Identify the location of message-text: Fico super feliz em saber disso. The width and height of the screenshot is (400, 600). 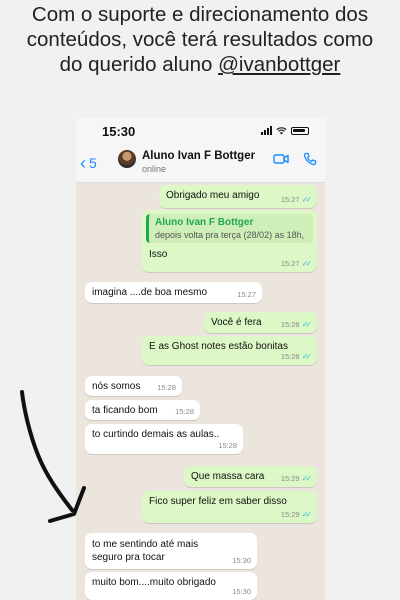
(218, 501).